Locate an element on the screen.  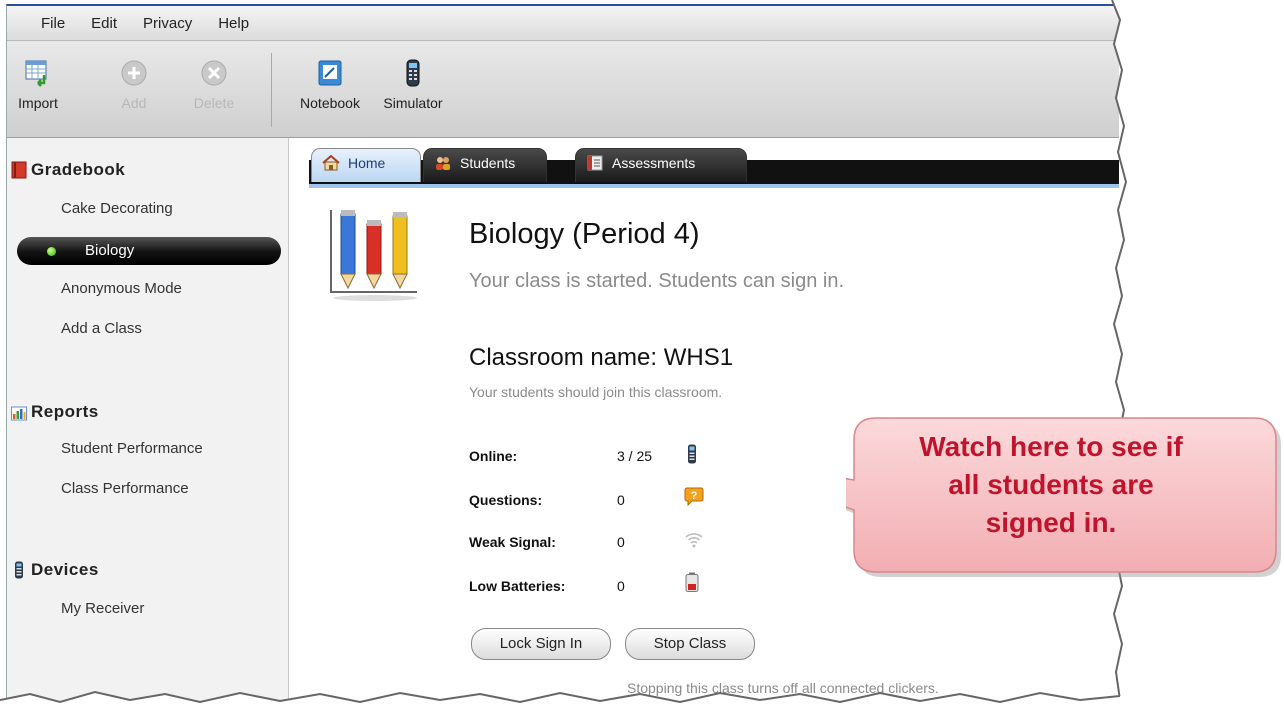
callout-line: Watch here to see if is located at coordinates (1051, 446).